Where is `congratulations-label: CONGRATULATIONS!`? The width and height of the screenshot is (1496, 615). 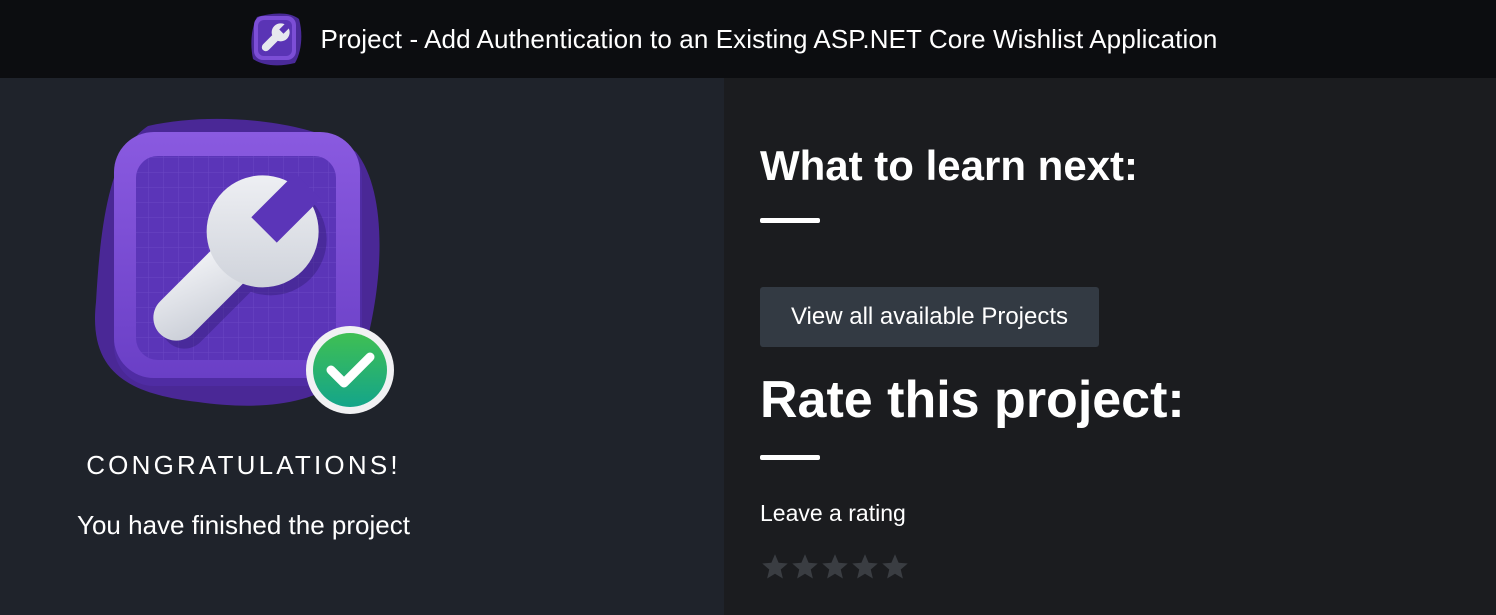 congratulations-label: CONGRATULATIONS! is located at coordinates (243, 465).